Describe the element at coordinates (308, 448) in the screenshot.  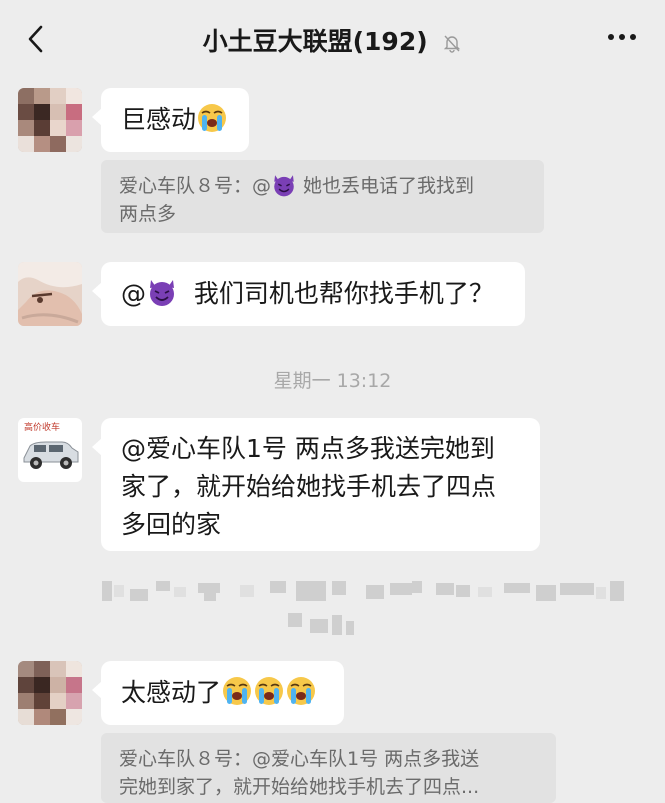
I see `message-line: @爱心车队1号 两点多我送完她到` at that location.